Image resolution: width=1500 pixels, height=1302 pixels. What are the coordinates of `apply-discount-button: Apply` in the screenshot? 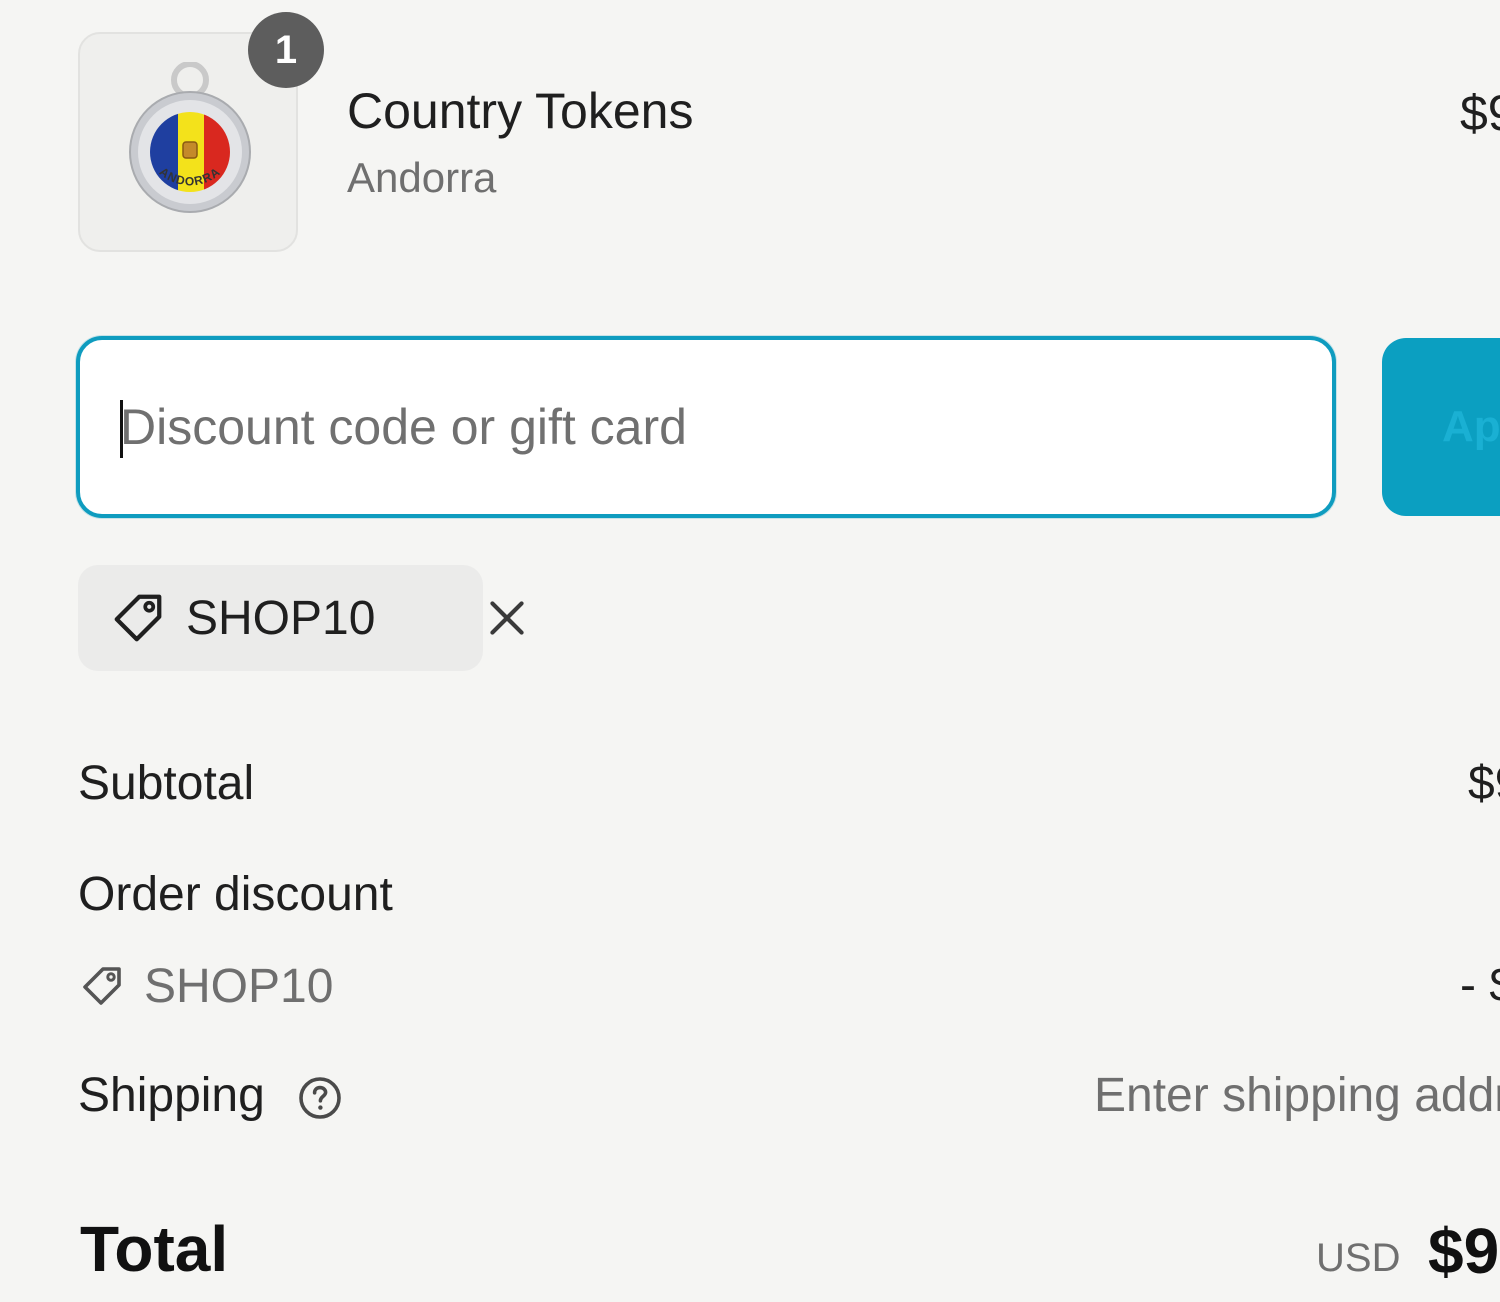 It's located at (1441, 427).